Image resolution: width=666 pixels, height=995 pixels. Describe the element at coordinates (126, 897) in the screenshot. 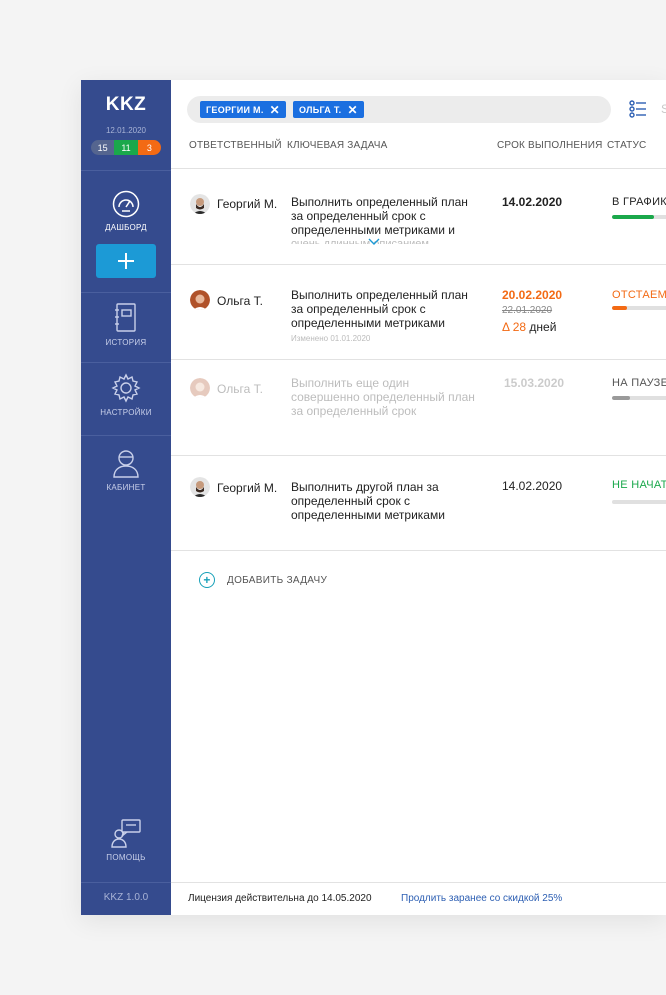

I see `app-version: KKZ 1.0.0` at that location.